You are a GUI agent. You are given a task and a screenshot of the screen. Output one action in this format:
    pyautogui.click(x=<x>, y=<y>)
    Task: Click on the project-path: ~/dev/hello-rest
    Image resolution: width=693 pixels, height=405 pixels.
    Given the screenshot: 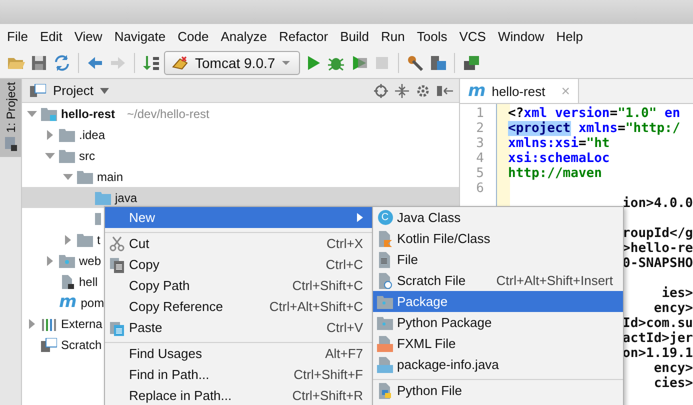 What is the action you would take?
    pyautogui.click(x=168, y=113)
    